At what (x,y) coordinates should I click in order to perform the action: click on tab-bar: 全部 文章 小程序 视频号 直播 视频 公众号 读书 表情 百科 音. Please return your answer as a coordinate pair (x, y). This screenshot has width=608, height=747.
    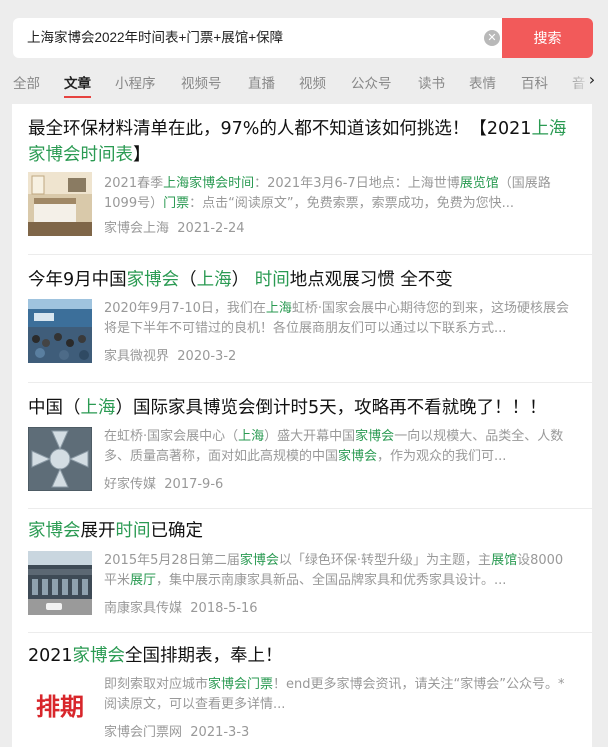
    Looking at the image, I should click on (304, 82).